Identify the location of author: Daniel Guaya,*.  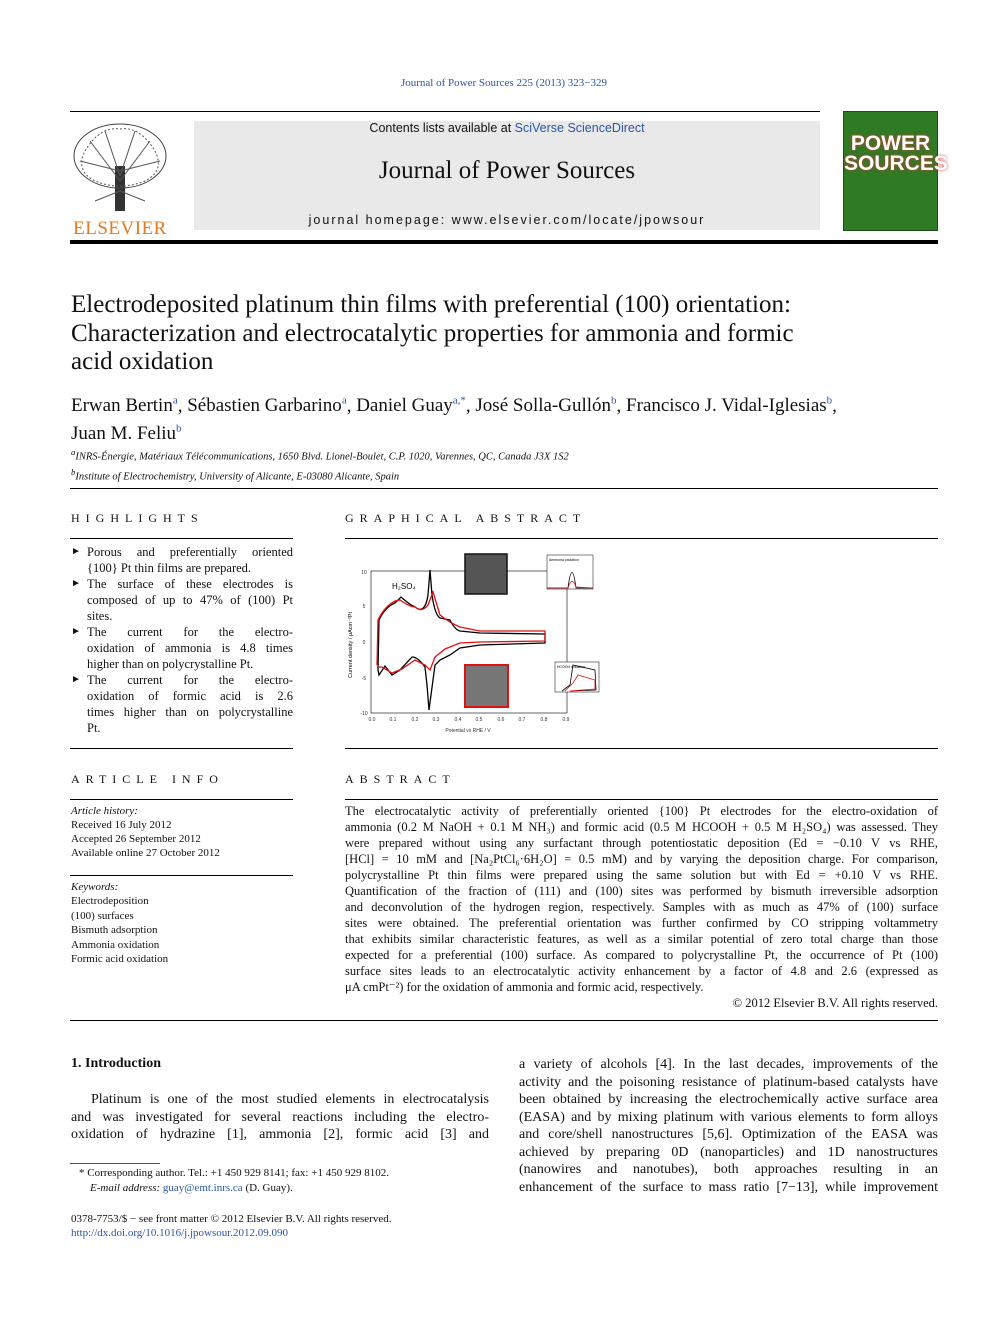
(411, 405).